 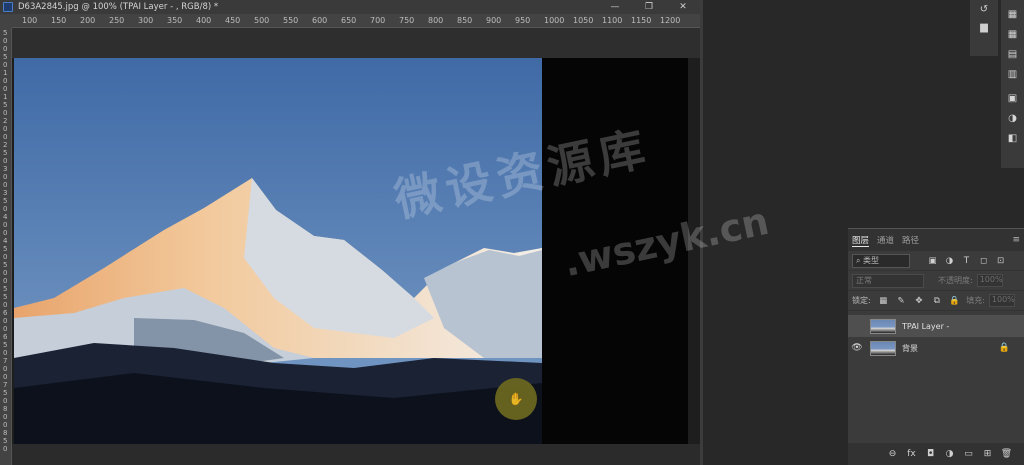 I want to click on close-button: ✕, so click(x=683, y=7).